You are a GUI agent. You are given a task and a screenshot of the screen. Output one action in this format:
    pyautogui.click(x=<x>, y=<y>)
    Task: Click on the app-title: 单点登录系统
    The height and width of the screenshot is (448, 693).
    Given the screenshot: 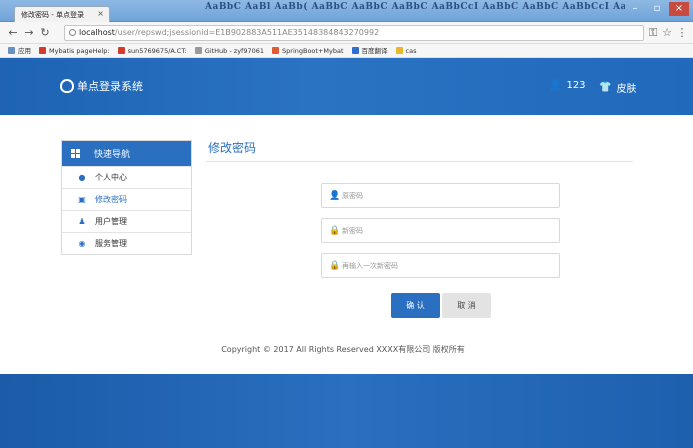 What is the action you would take?
    pyautogui.click(x=110, y=86)
    